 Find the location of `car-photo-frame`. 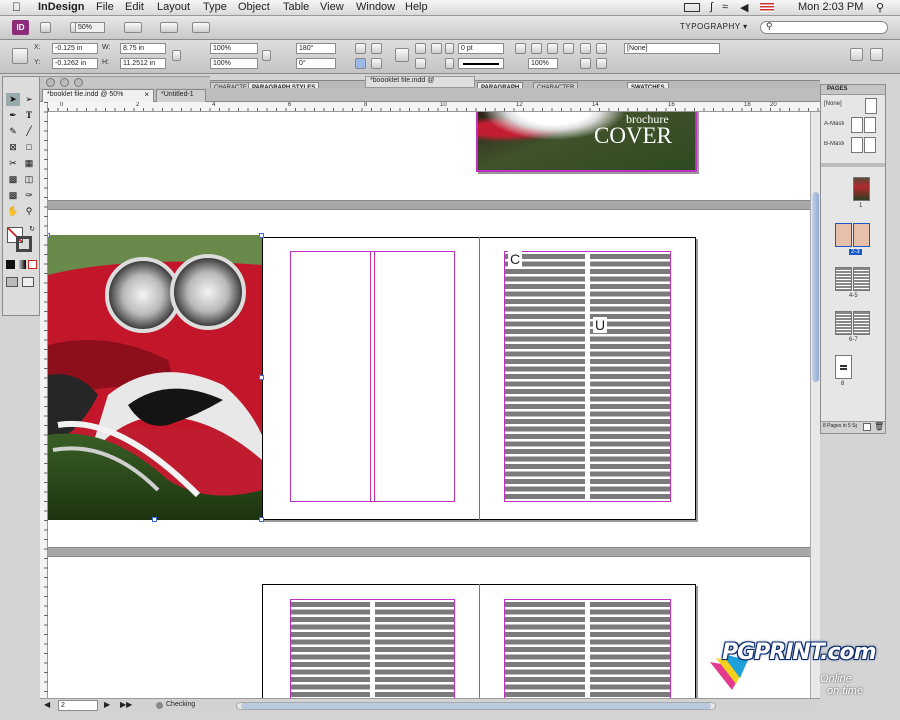

car-photo-frame is located at coordinates (155, 377).